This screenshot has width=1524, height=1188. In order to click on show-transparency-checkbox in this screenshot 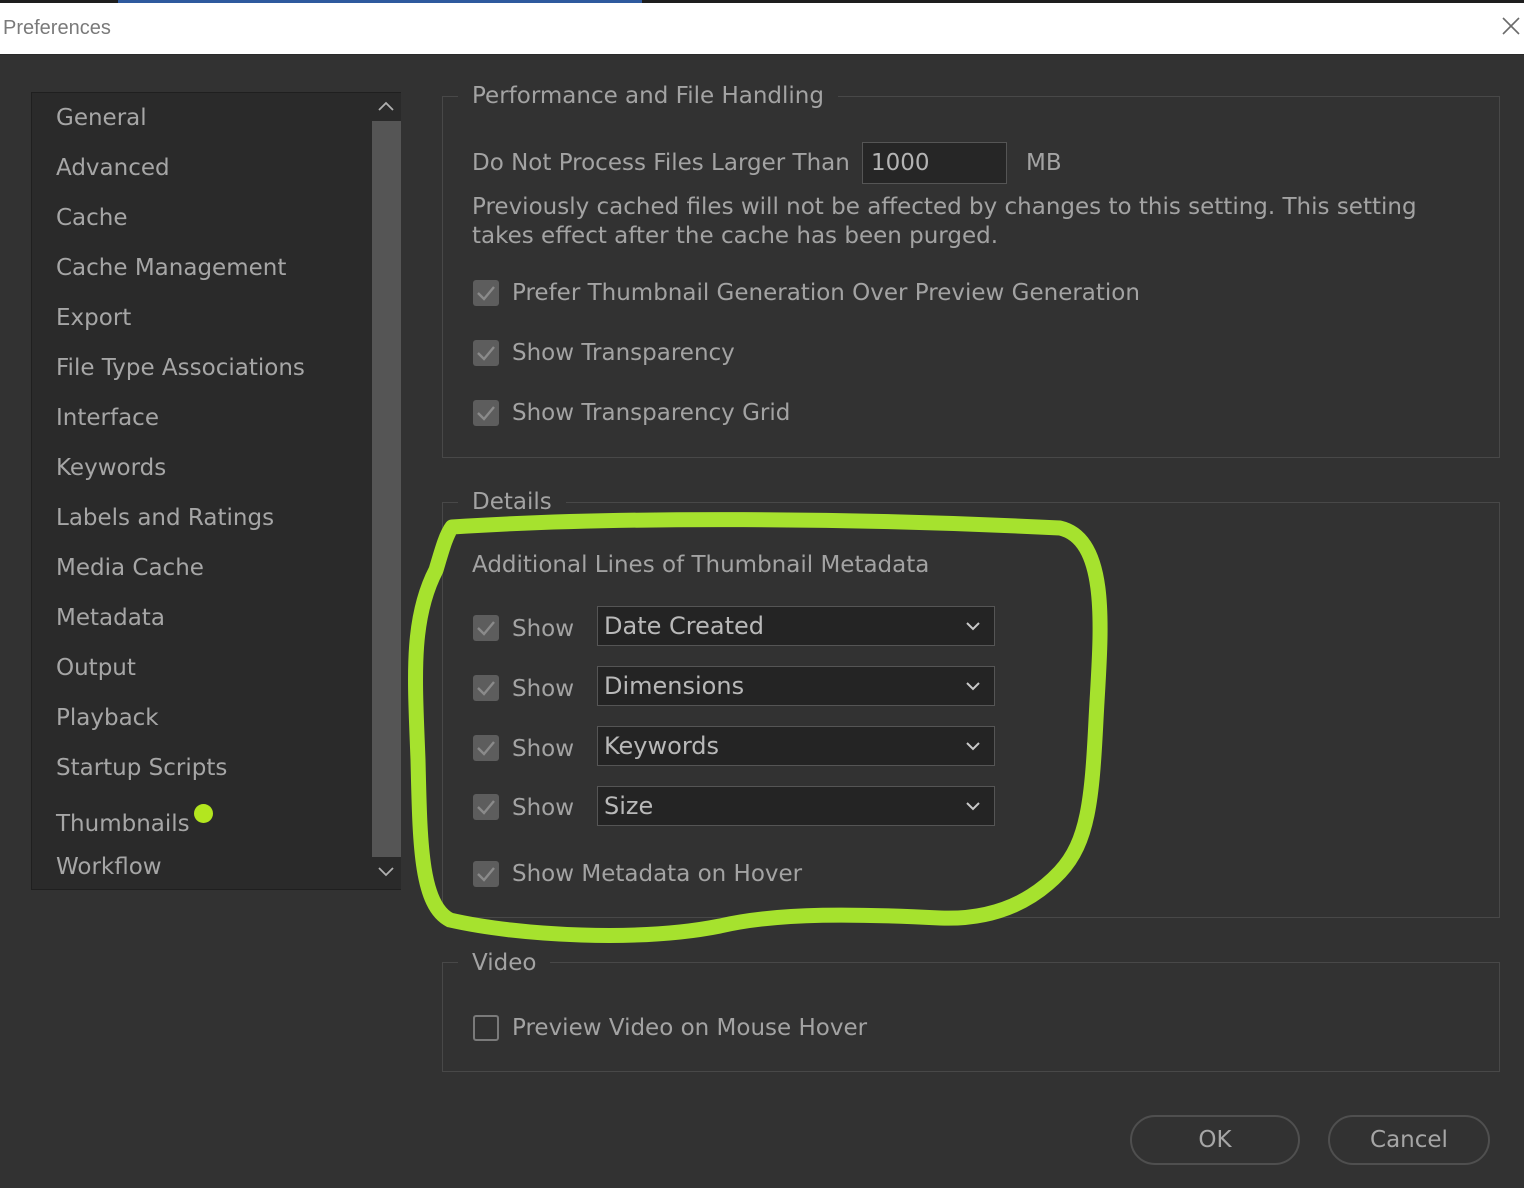, I will do `click(486, 353)`.